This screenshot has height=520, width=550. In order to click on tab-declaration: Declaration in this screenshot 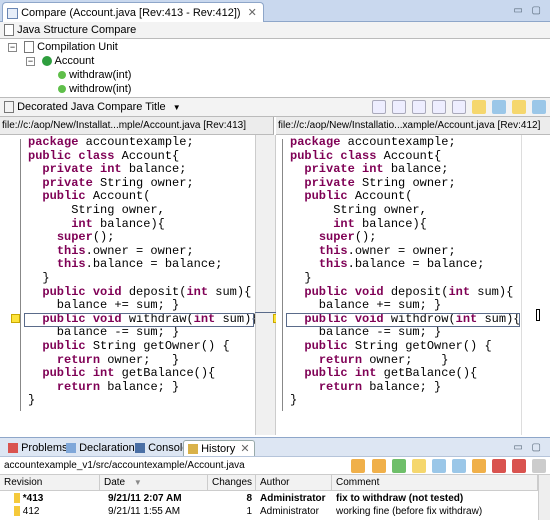, I will do `click(100, 449)`.